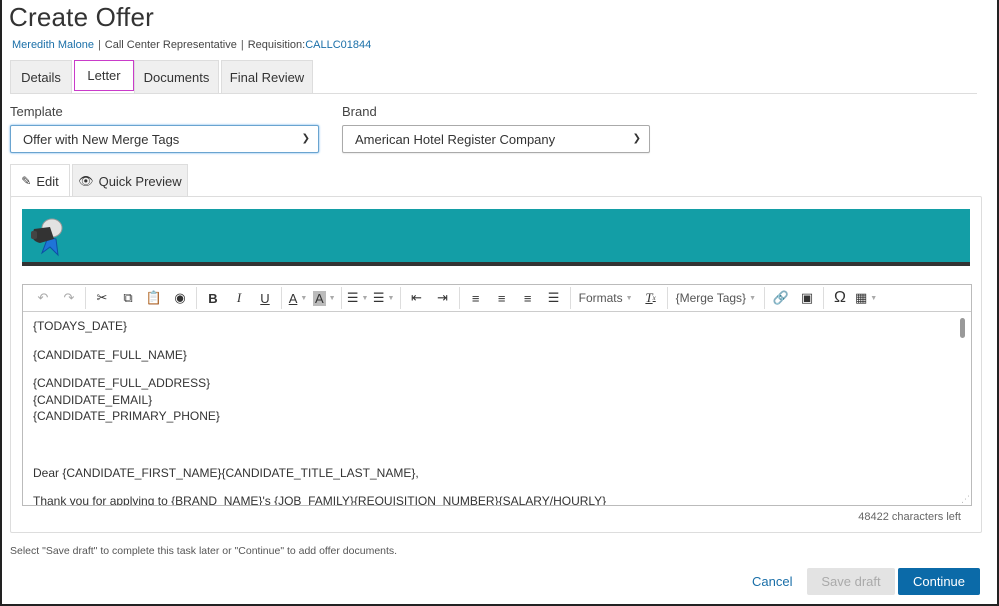 This screenshot has height=606, width=999. I want to click on requisition-link: CALLC01844, so click(338, 45).